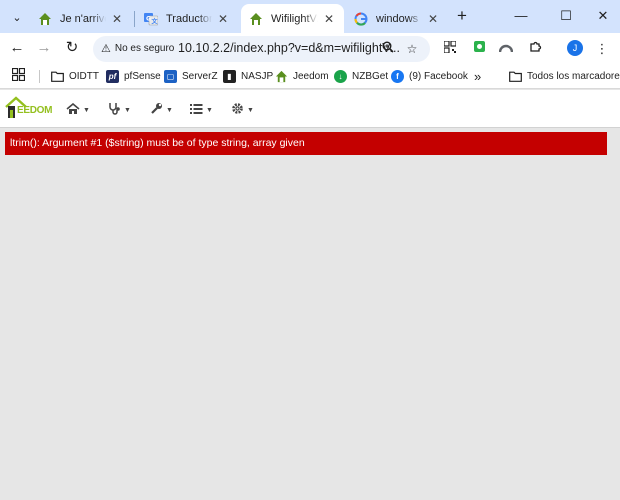  Describe the element at coordinates (310, 109) in the screenshot. I see `jeedom-navbar: EEDOM ▼ ▼ ▼ ▼ ▼` at that location.